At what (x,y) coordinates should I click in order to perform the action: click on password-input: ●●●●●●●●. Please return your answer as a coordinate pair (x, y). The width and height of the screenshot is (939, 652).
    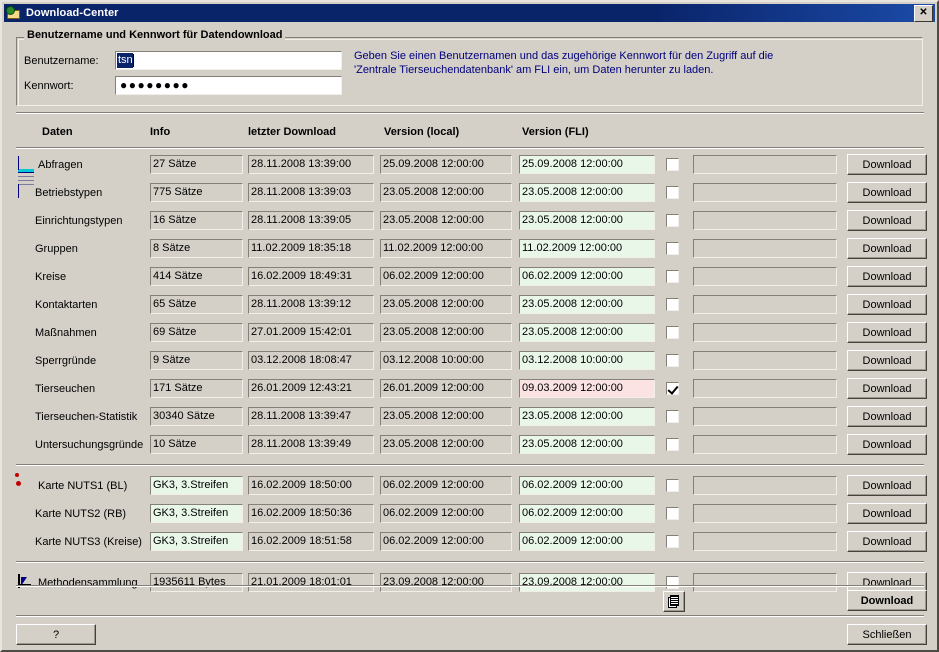
    Looking at the image, I should click on (228, 85).